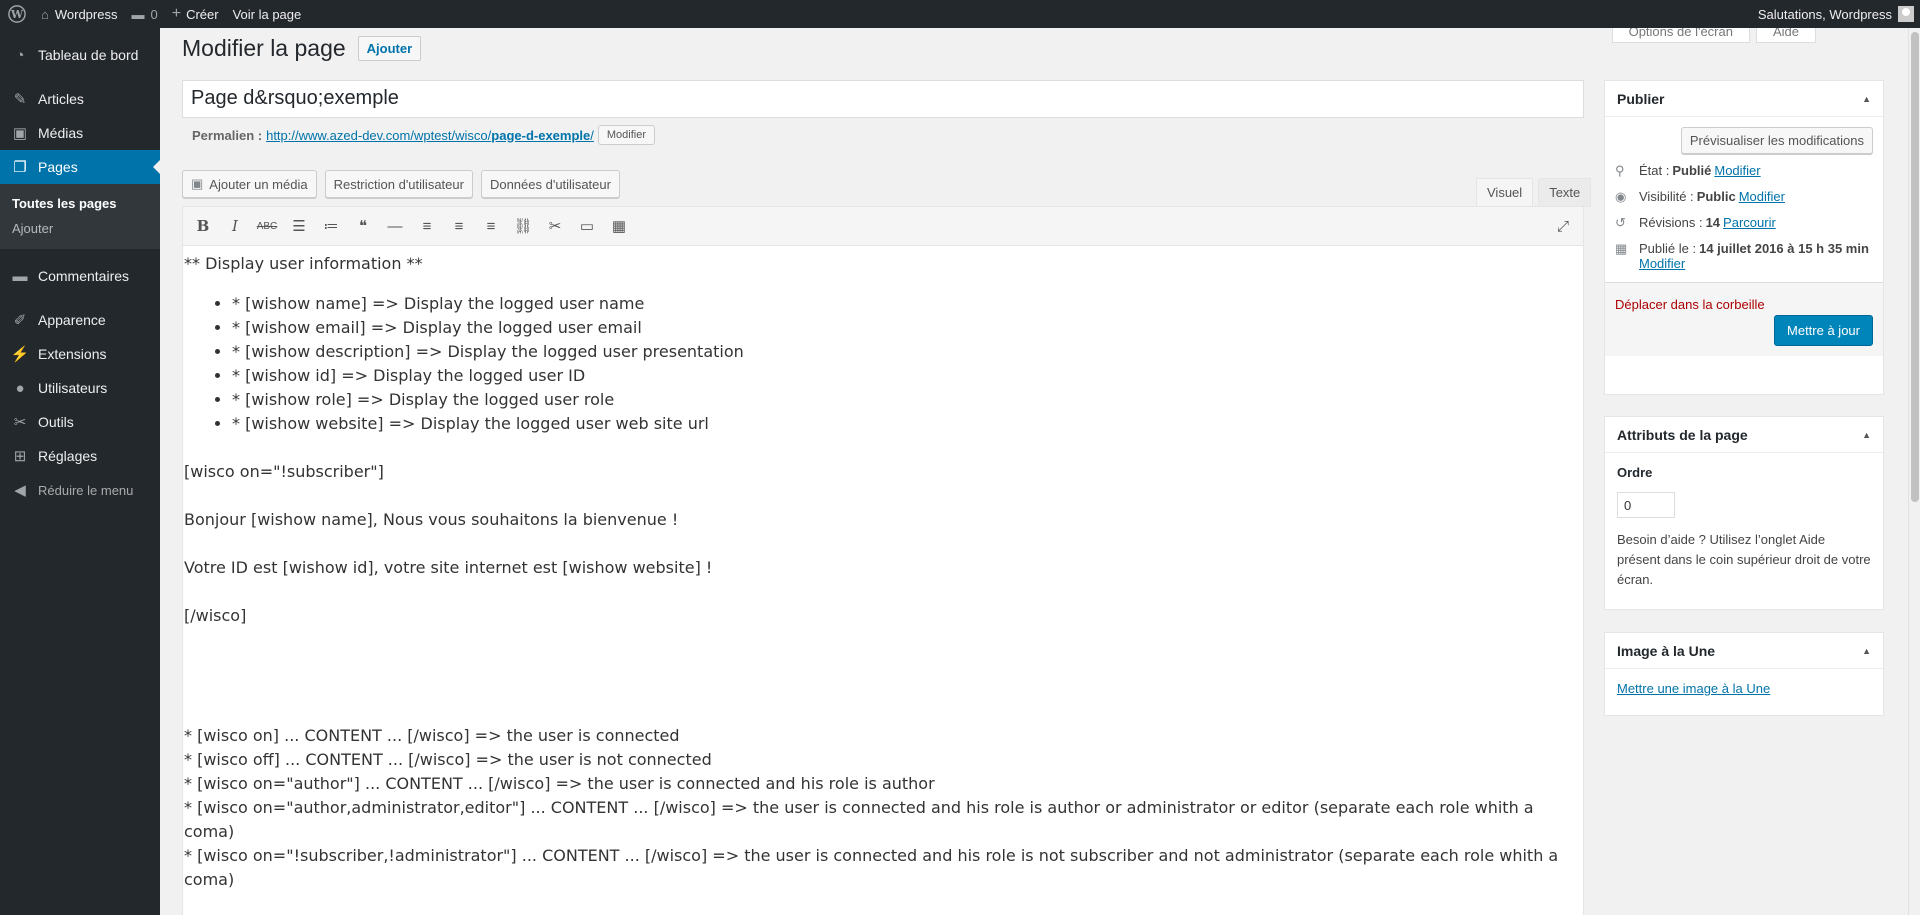 The width and height of the screenshot is (1920, 915). Describe the element at coordinates (138, 14) in the screenshot. I see `comment-icon: ▬` at that location.